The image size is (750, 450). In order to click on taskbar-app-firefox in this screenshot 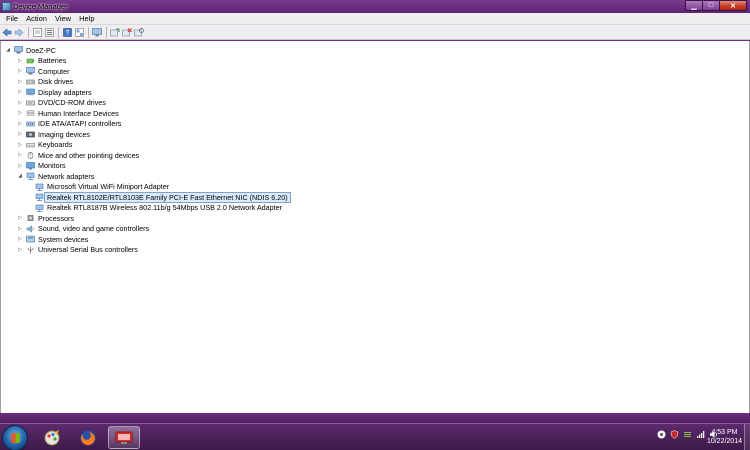, I will do `click(88, 437)`.